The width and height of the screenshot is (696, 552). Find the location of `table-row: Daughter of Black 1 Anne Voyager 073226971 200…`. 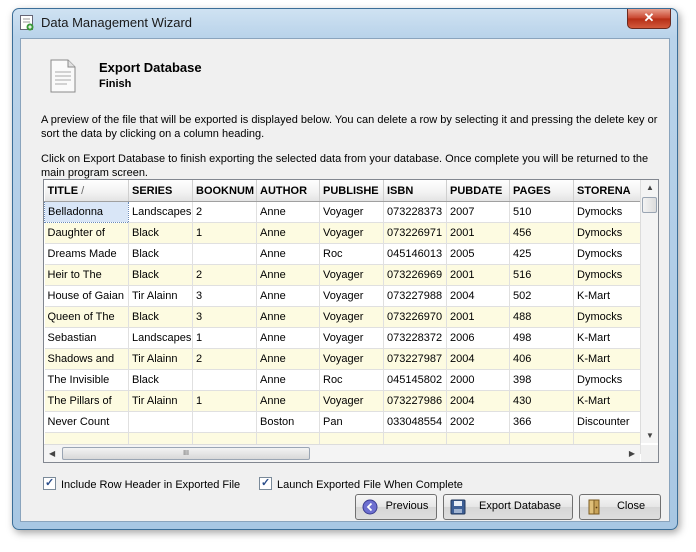

table-row: Daughter of Black 1 Anne Voyager 073226971 200… is located at coordinates (342, 233).